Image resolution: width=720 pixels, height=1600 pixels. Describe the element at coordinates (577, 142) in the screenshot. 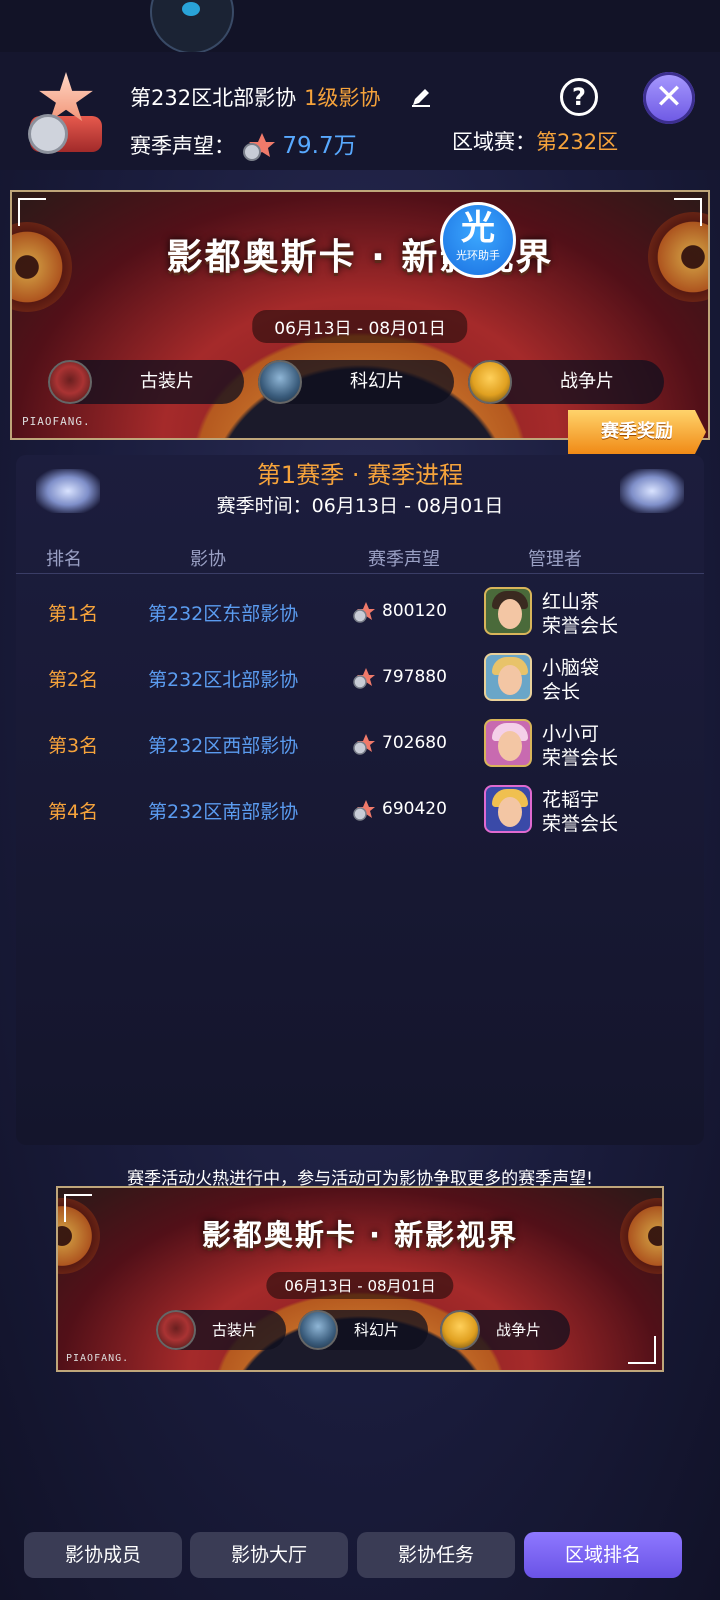

I see `region-value: 第232区` at that location.